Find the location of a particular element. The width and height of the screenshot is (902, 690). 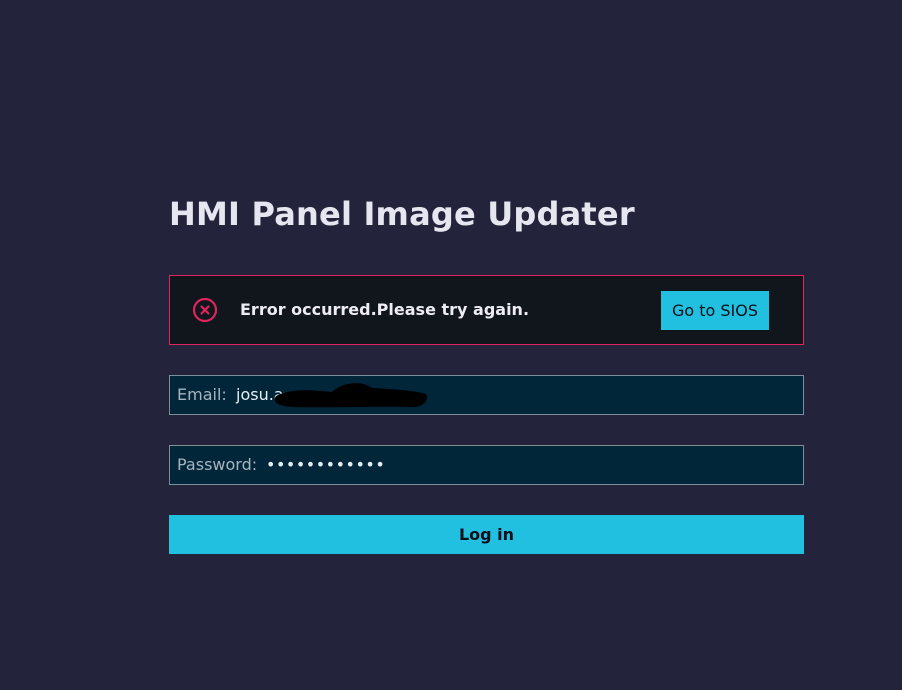

password-label: Password: is located at coordinates (217, 464).